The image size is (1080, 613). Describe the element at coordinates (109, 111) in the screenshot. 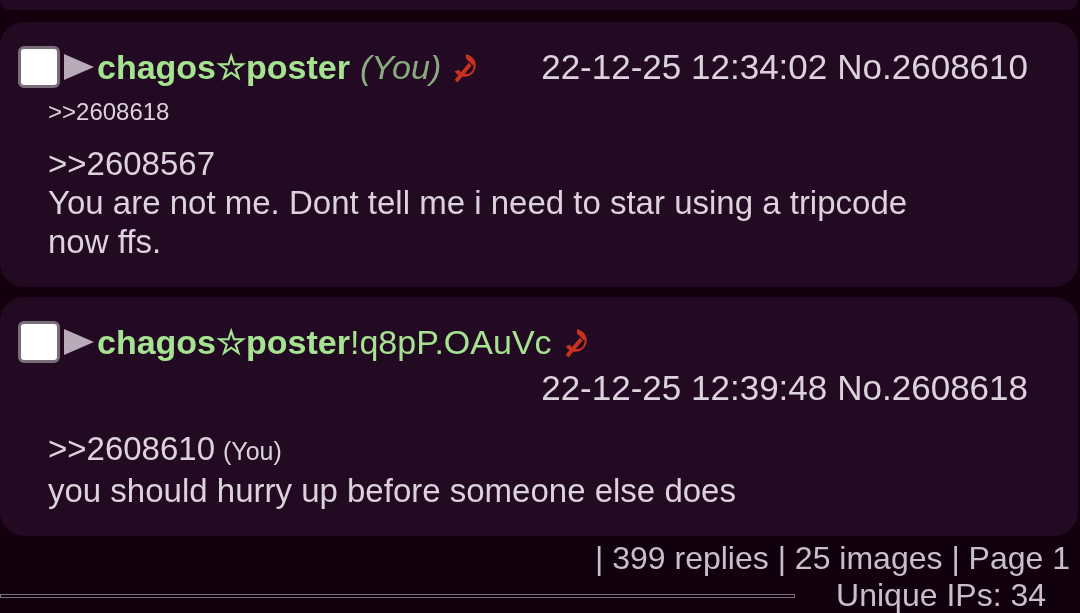

I see `backlink: >>2608618` at that location.